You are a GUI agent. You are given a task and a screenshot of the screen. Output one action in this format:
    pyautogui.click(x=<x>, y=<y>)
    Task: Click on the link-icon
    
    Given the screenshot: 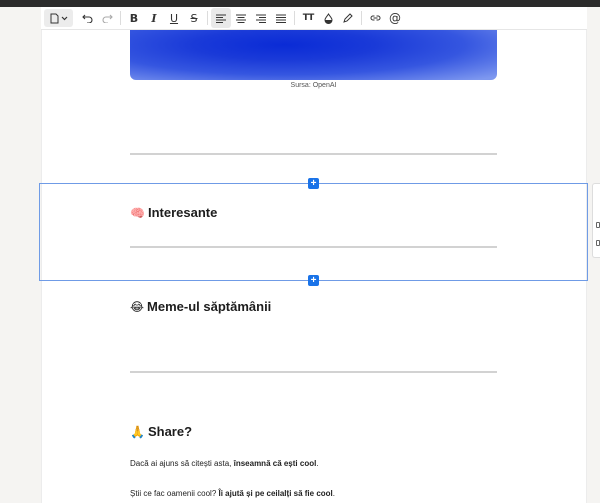 What is the action you would take?
    pyautogui.click(x=375, y=18)
    